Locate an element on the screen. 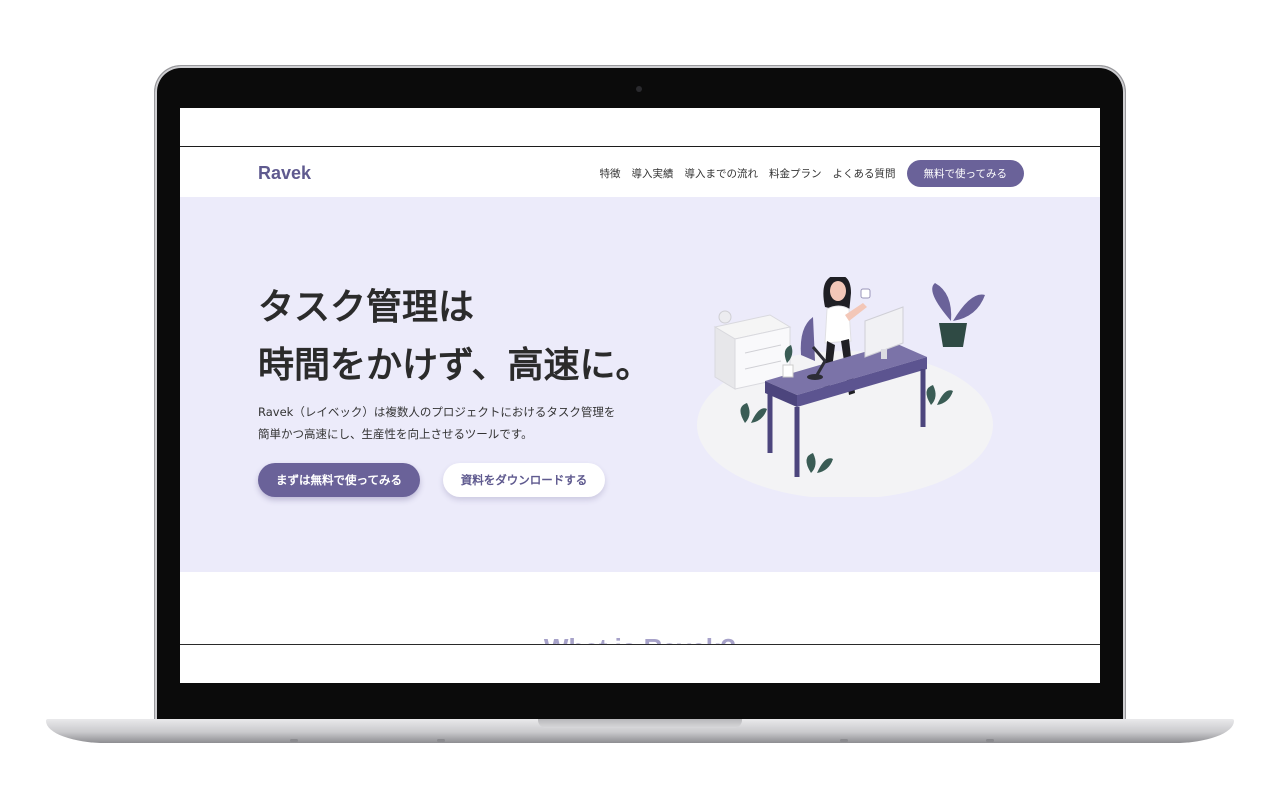 Image resolution: width=1280 pixels, height=791 pixels. hero-lead-line1: Ravek（レイベック）は複数人のプロジェクトにおけるタスク管理を is located at coordinates (437, 412).